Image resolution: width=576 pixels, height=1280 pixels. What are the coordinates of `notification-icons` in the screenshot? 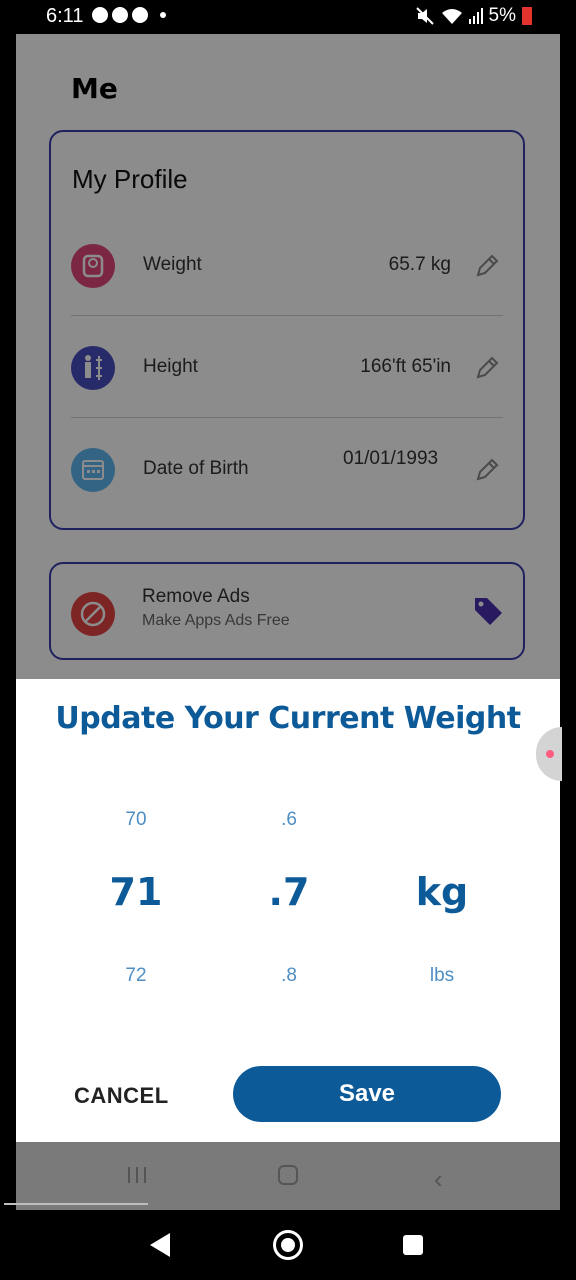 It's located at (129, 15).